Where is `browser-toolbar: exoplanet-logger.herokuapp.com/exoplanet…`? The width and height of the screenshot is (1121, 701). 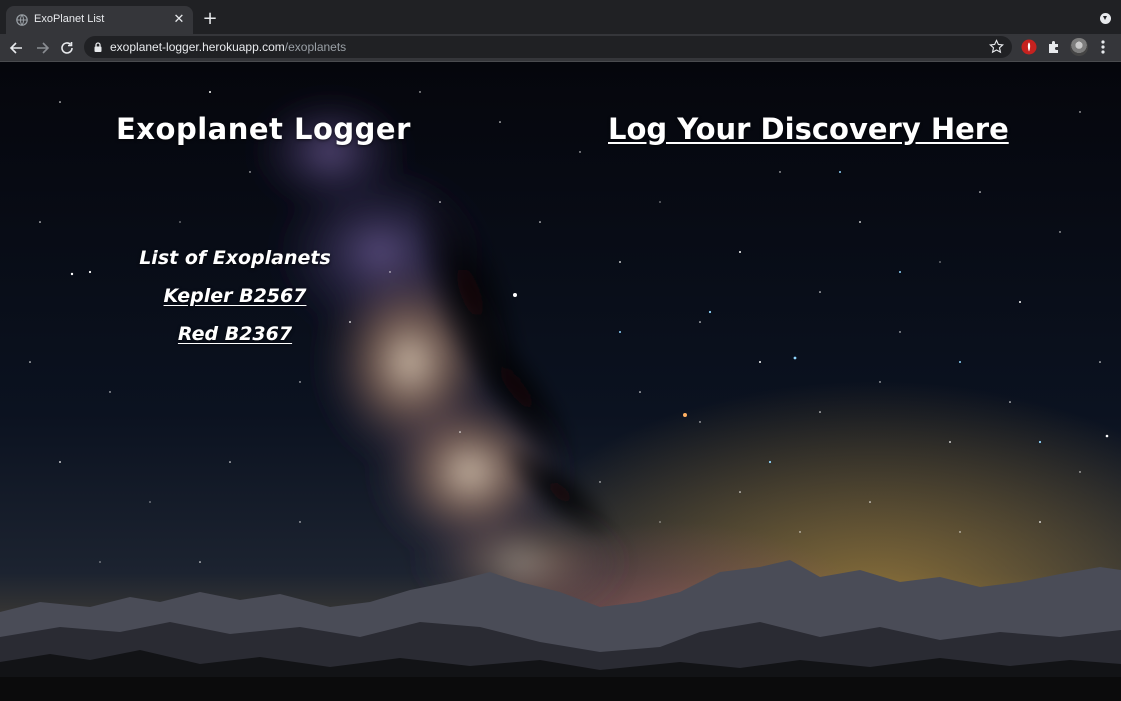
browser-toolbar: exoplanet-logger.herokuapp.com/exoplanet… is located at coordinates (560, 48).